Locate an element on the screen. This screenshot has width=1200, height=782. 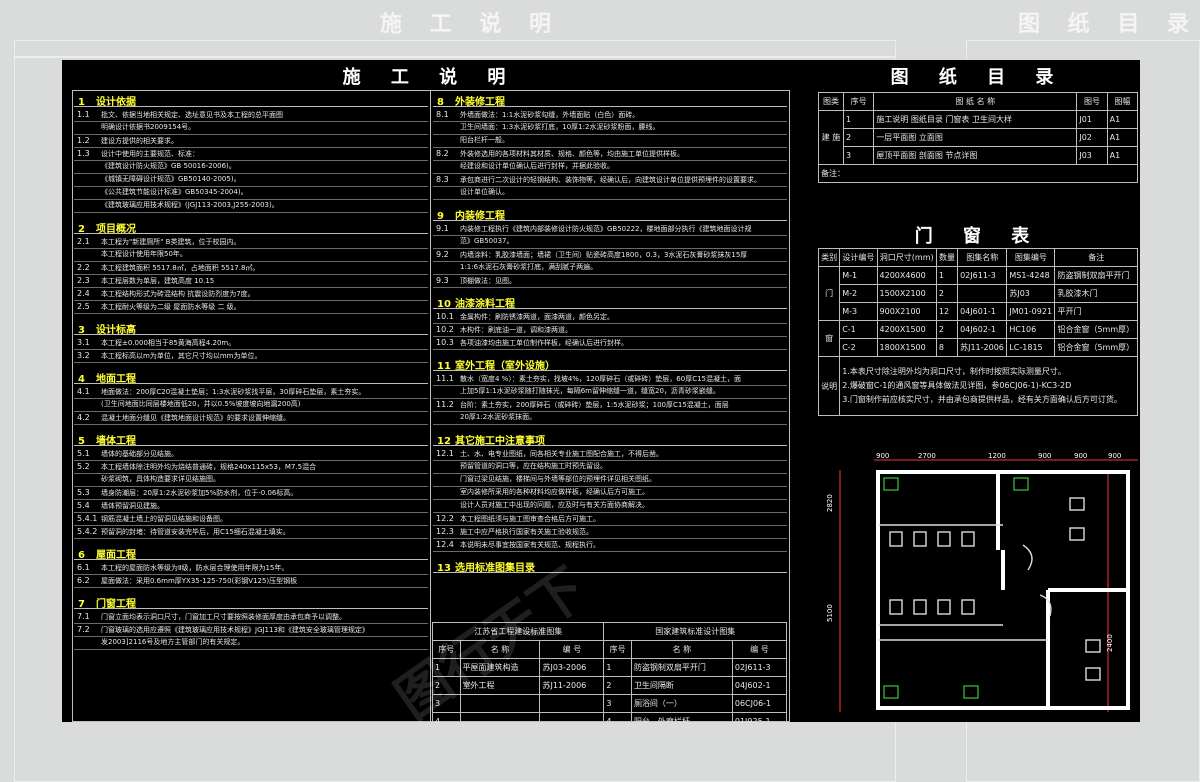
note-text: 本工程结构形式为砖混结构 抗震设防烈度为7度。 is located at coordinates (178, 294).